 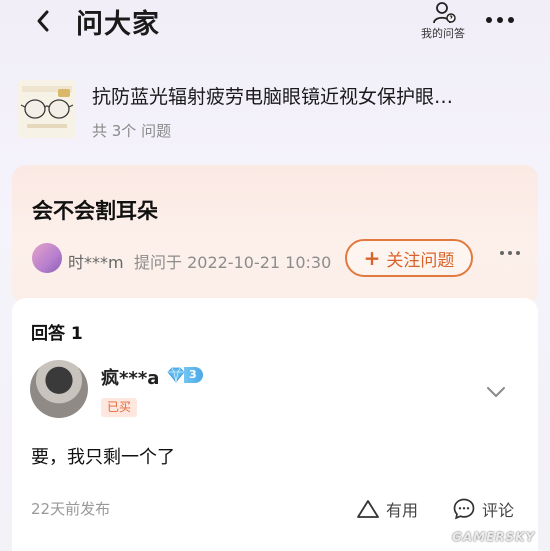 What do you see at coordinates (443, 33) in the screenshot?
I see `my-questions-label: 我的问答` at bounding box center [443, 33].